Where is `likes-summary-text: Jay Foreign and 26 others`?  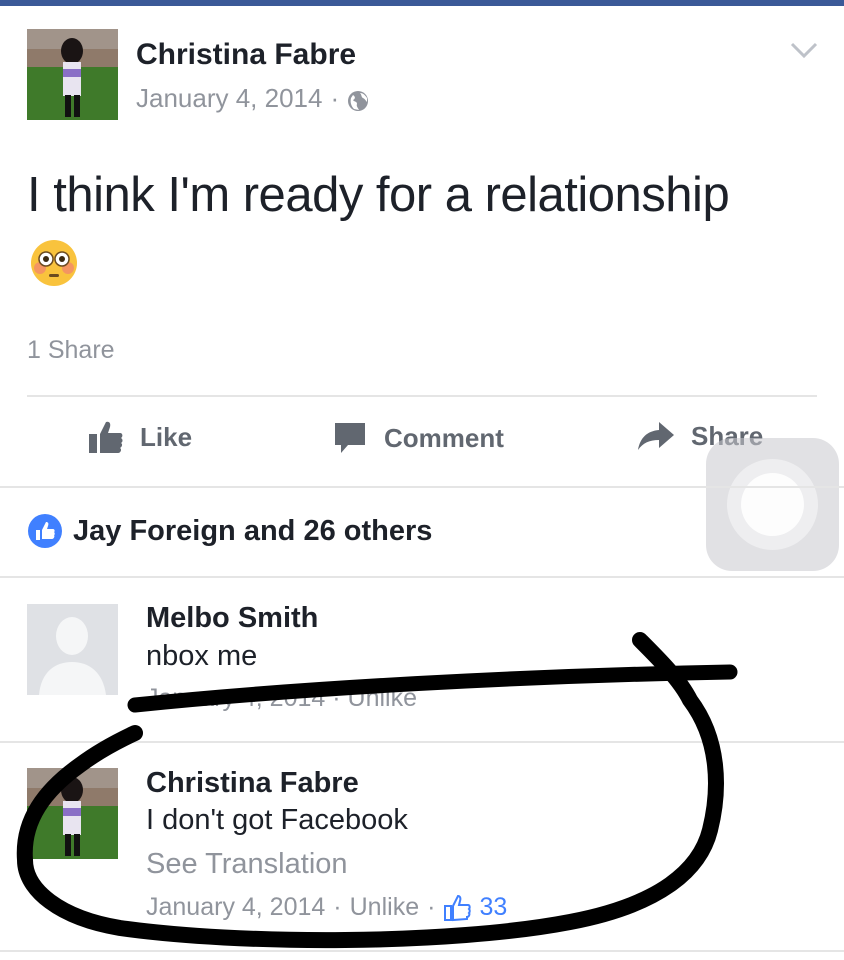
likes-summary-text: Jay Foreign and 26 others is located at coordinates (253, 530).